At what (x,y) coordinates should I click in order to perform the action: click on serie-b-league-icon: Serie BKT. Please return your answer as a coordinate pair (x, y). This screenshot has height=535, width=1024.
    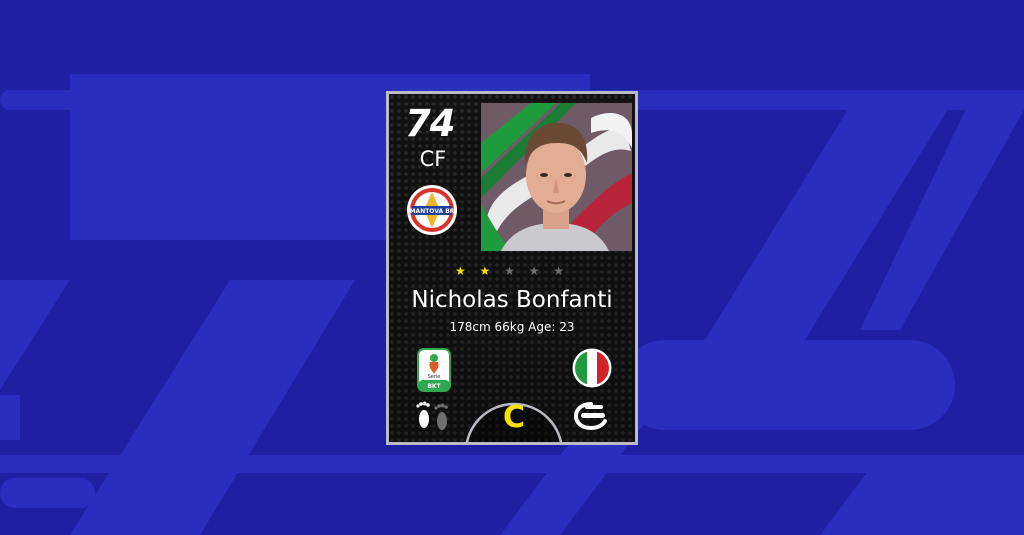
    Looking at the image, I should click on (434, 370).